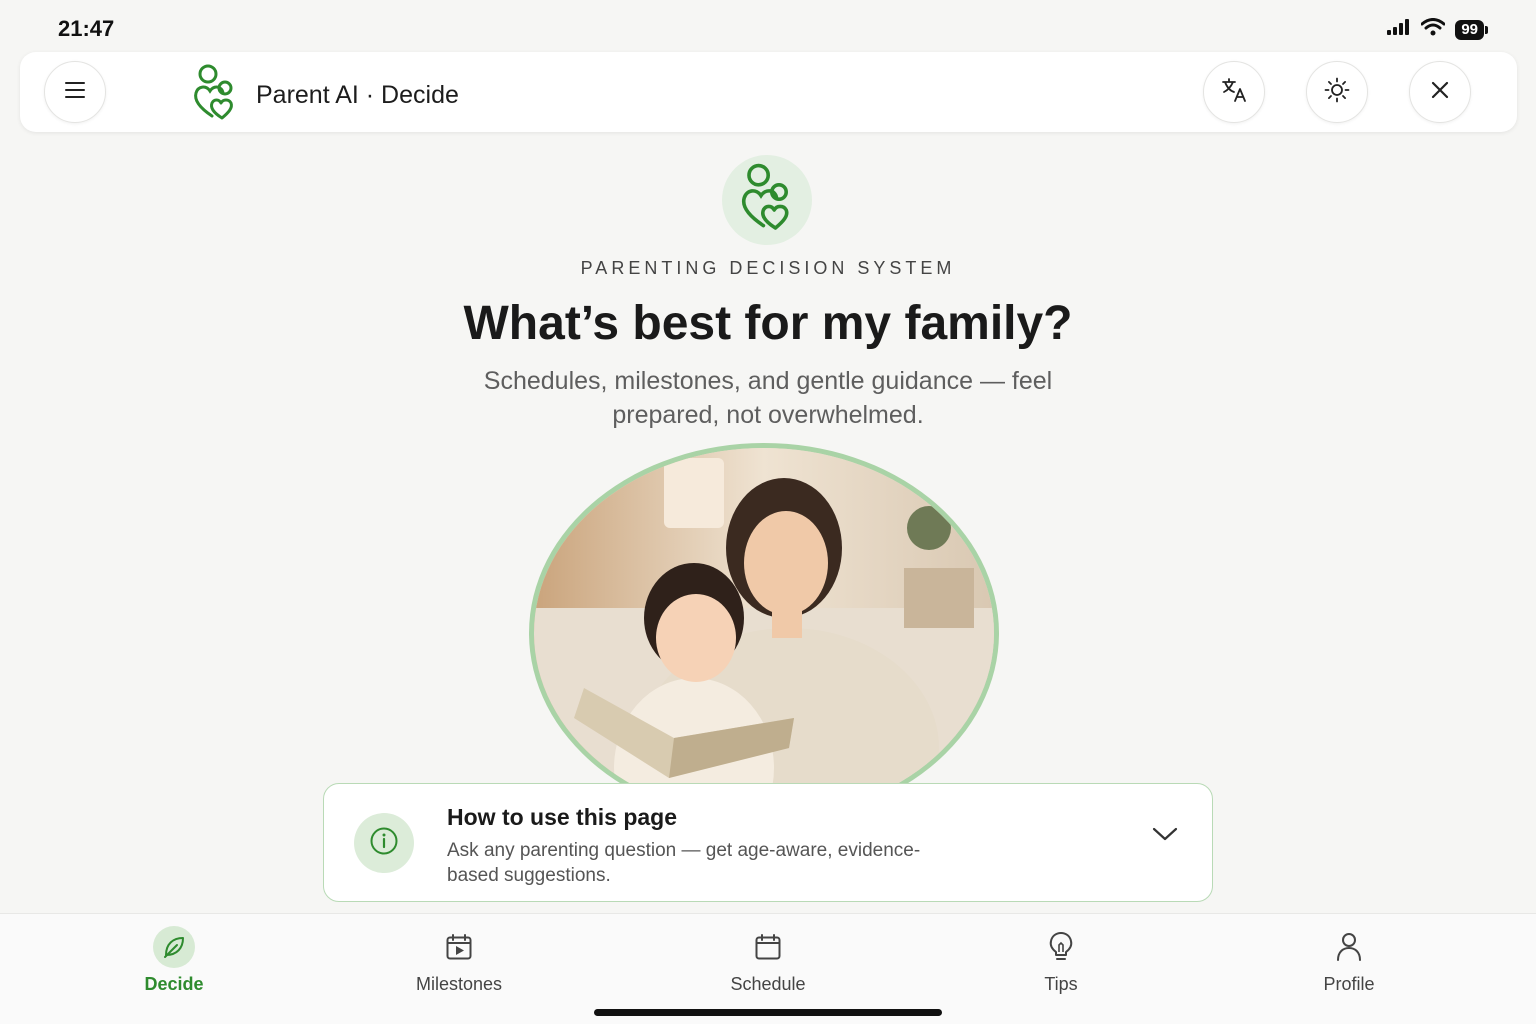 This screenshot has width=1536, height=1024. I want to click on wifi-icon, so click(1433, 29).